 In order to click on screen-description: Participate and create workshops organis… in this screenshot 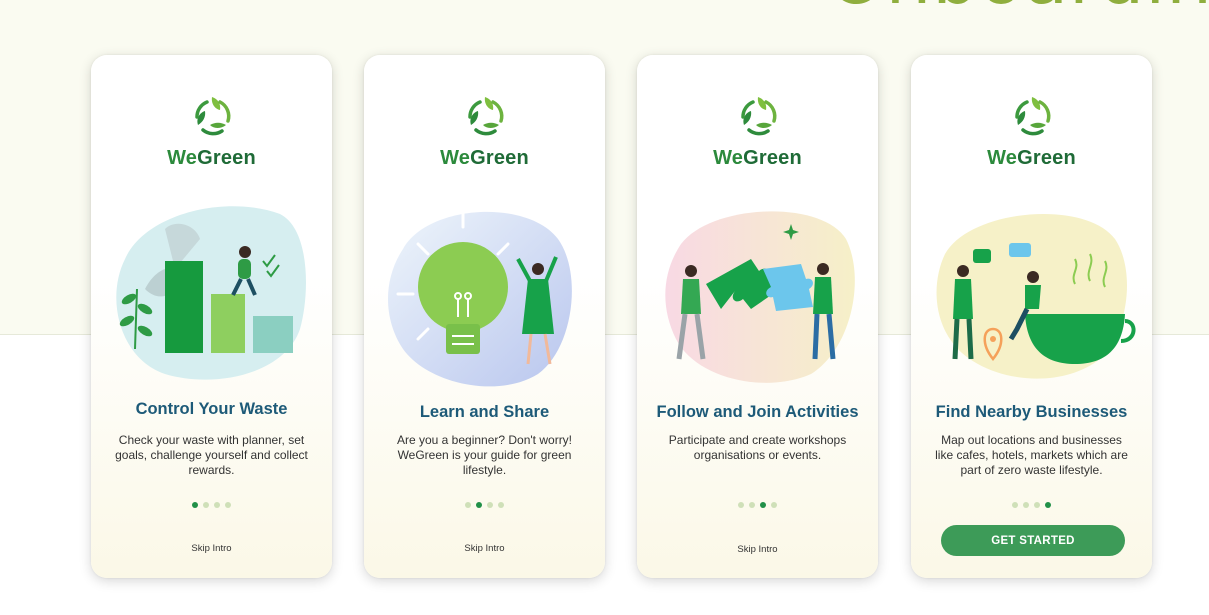, I will do `click(757, 447)`.